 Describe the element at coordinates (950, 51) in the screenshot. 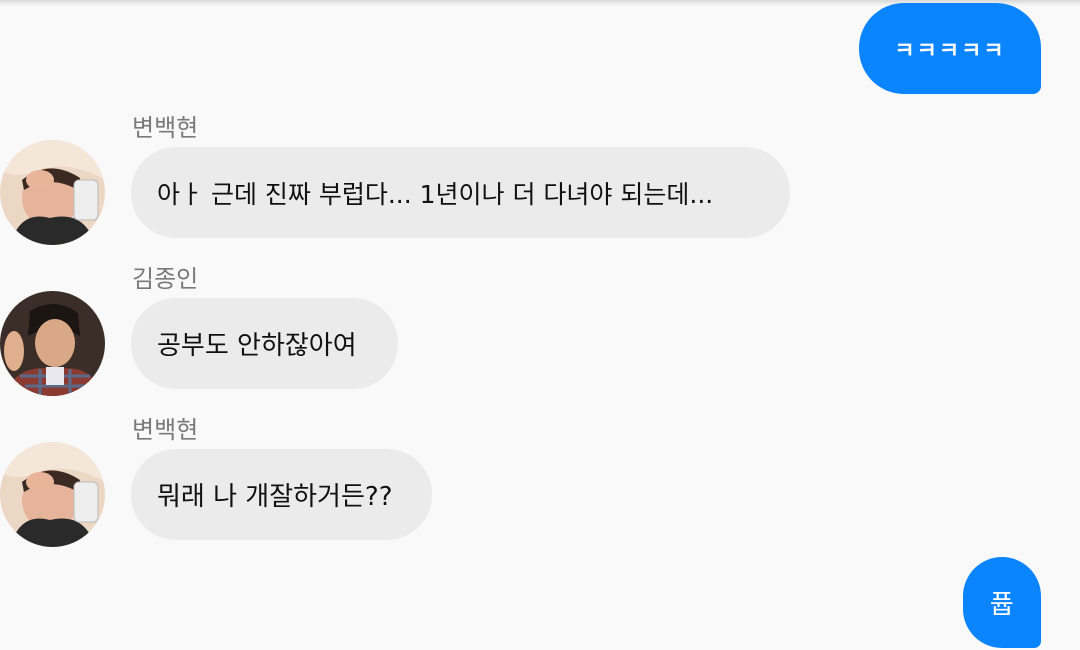

I see `message-text: ㅋㅋㅋㅋㅋ` at that location.